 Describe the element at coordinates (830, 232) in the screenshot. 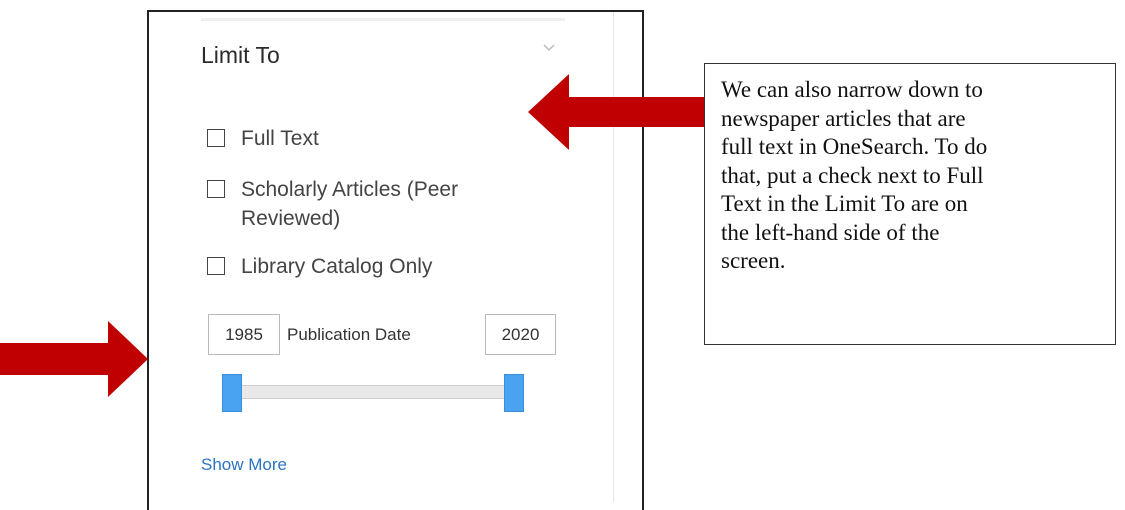

I see `callout-line: the left-hand side of the` at that location.